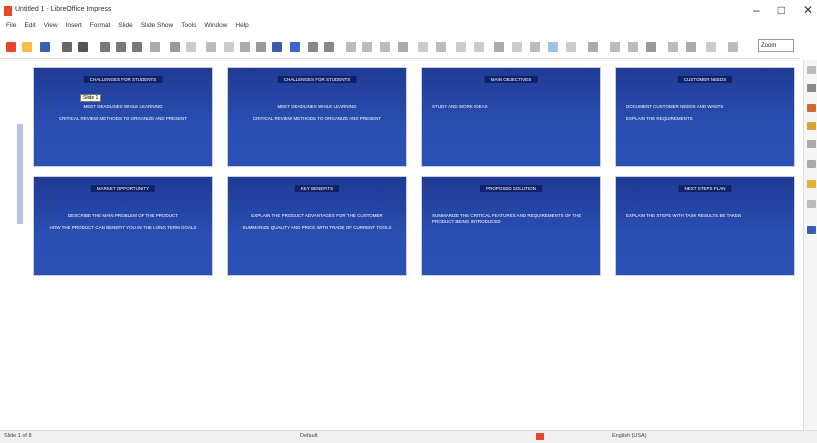 This screenshot has width=817, height=443. I want to click on shapes-icon, so click(479, 47).